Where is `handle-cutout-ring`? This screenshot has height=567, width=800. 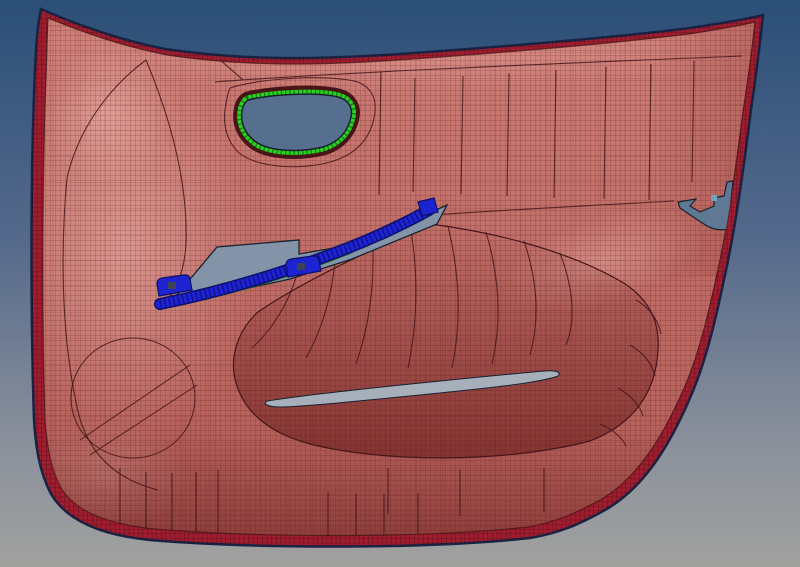
handle-cutout-ring is located at coordinates (296, 122).